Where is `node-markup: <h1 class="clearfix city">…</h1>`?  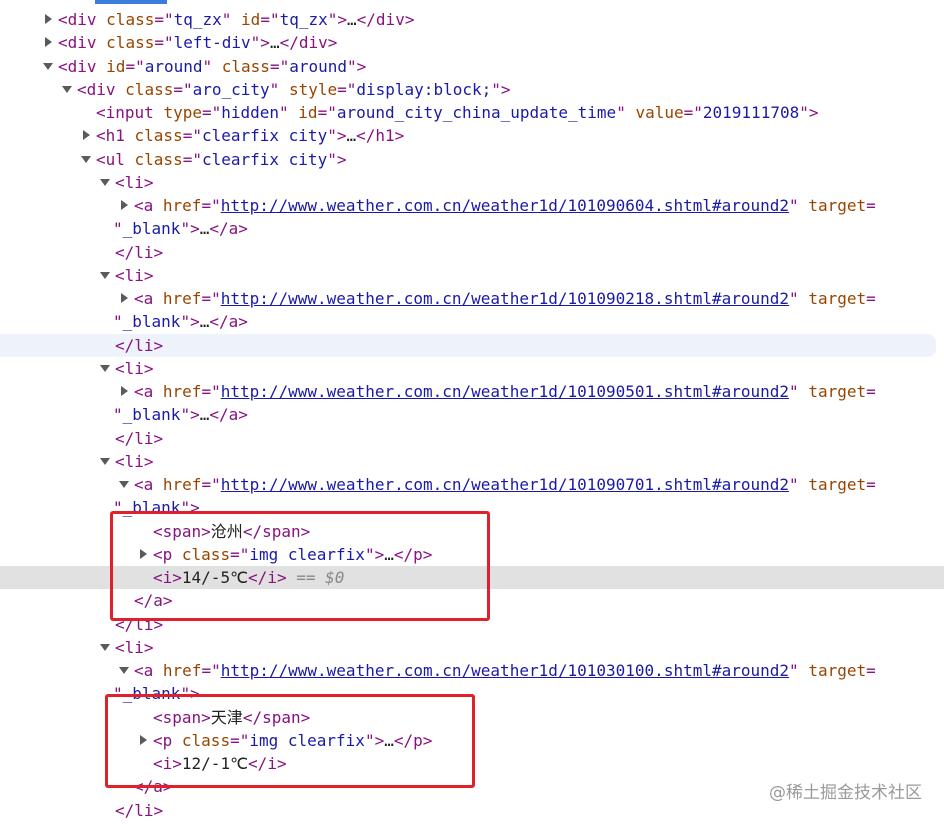
node-markup: <h1 class="clearfix city">…</h1> is located at coordinates (250, 135).